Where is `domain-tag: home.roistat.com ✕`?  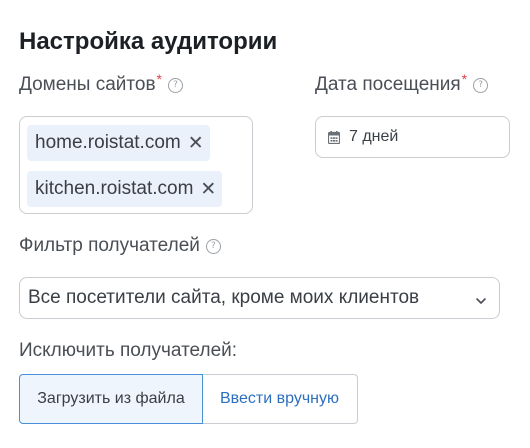 domain-tag: home.roistat.com ✕ is located at coordinates (118, 143).